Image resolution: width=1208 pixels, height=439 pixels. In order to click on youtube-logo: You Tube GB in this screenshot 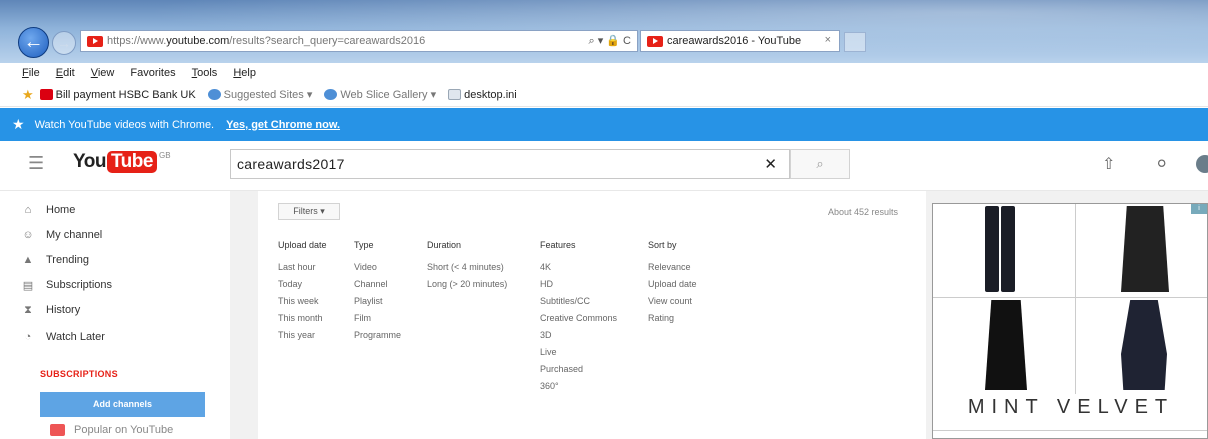, I will do `click(122, 162)`.